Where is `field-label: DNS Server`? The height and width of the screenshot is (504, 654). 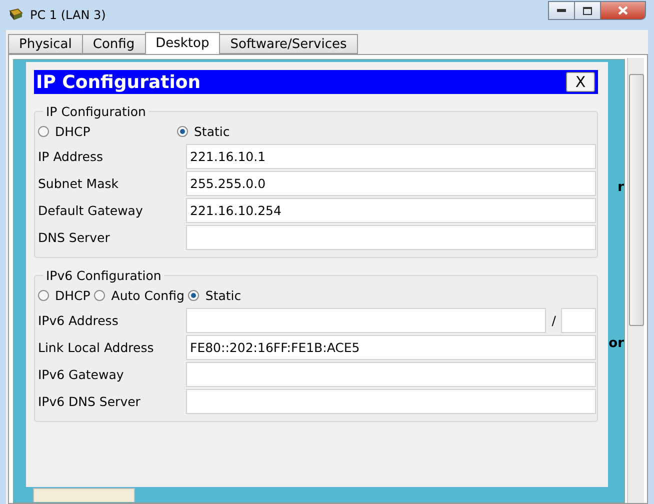 field-label: DNS Server is located at coordinates (74, 237).